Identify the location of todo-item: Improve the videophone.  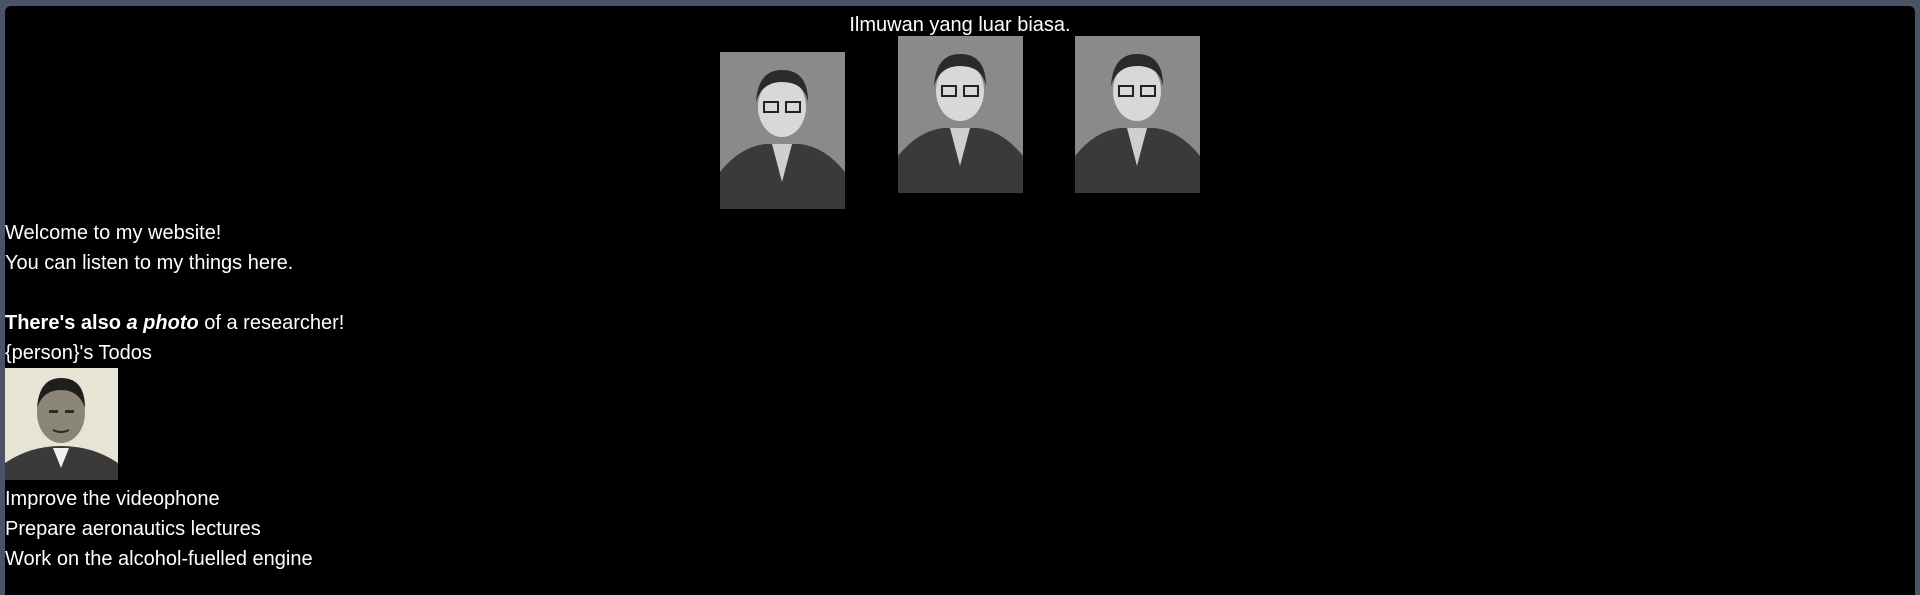
(112, 499).